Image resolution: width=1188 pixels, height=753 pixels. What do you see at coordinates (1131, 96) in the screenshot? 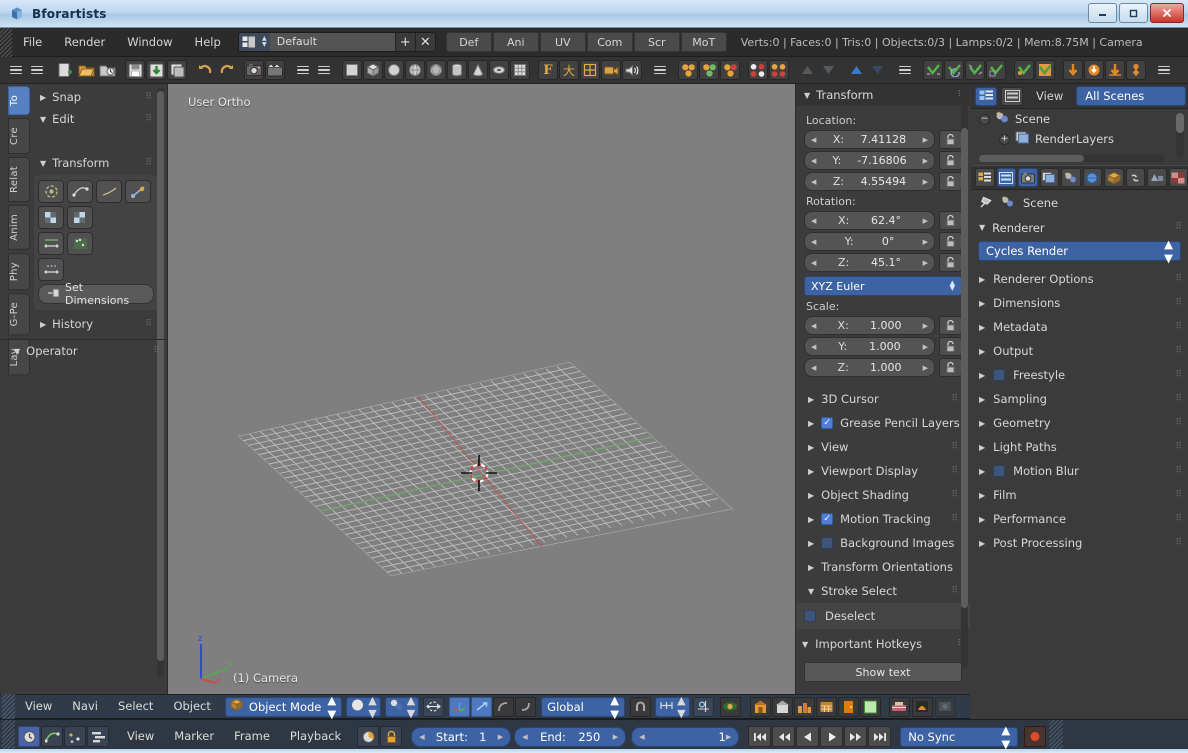
I see `outliner-scene-filter: All Scenes` at bounding box center [1131, 96].